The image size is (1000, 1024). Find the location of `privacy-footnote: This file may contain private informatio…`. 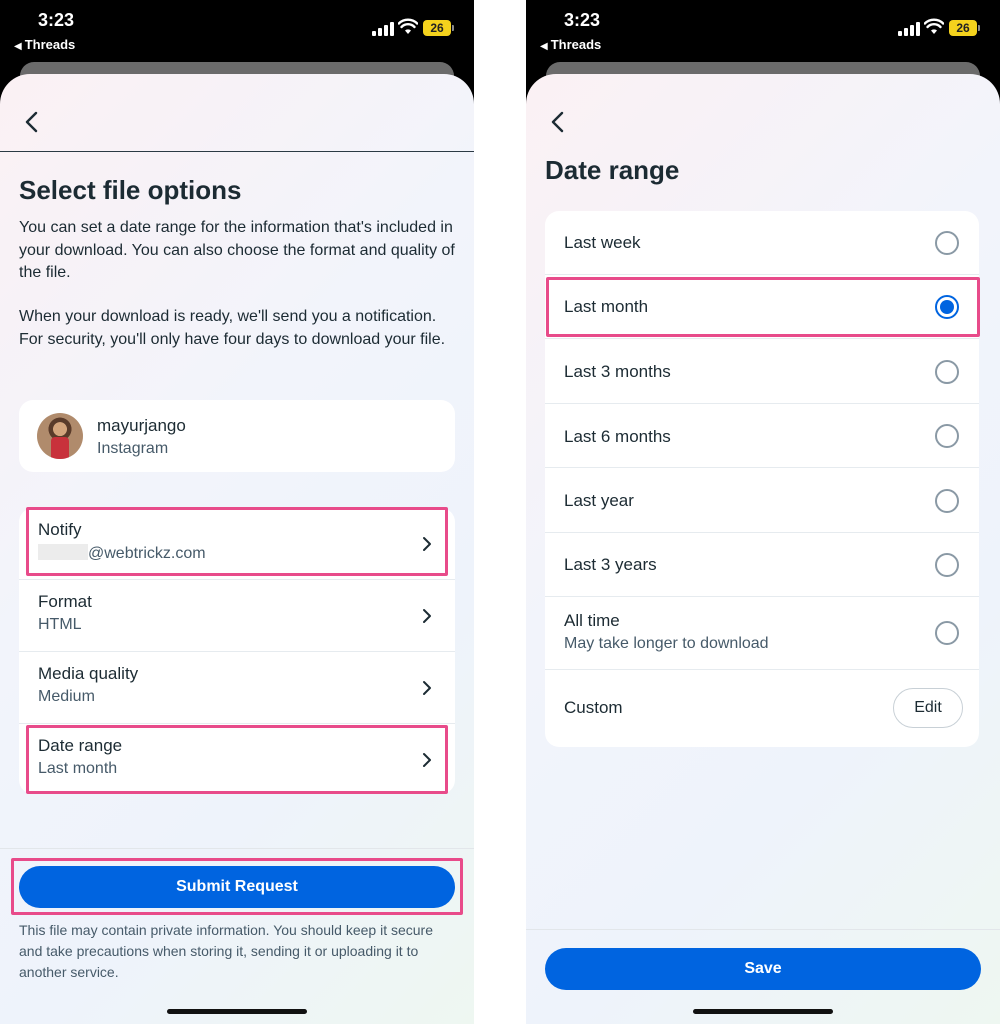

privacy-footnote: This file may contain private informatio… is located at coordinates (226, 951).